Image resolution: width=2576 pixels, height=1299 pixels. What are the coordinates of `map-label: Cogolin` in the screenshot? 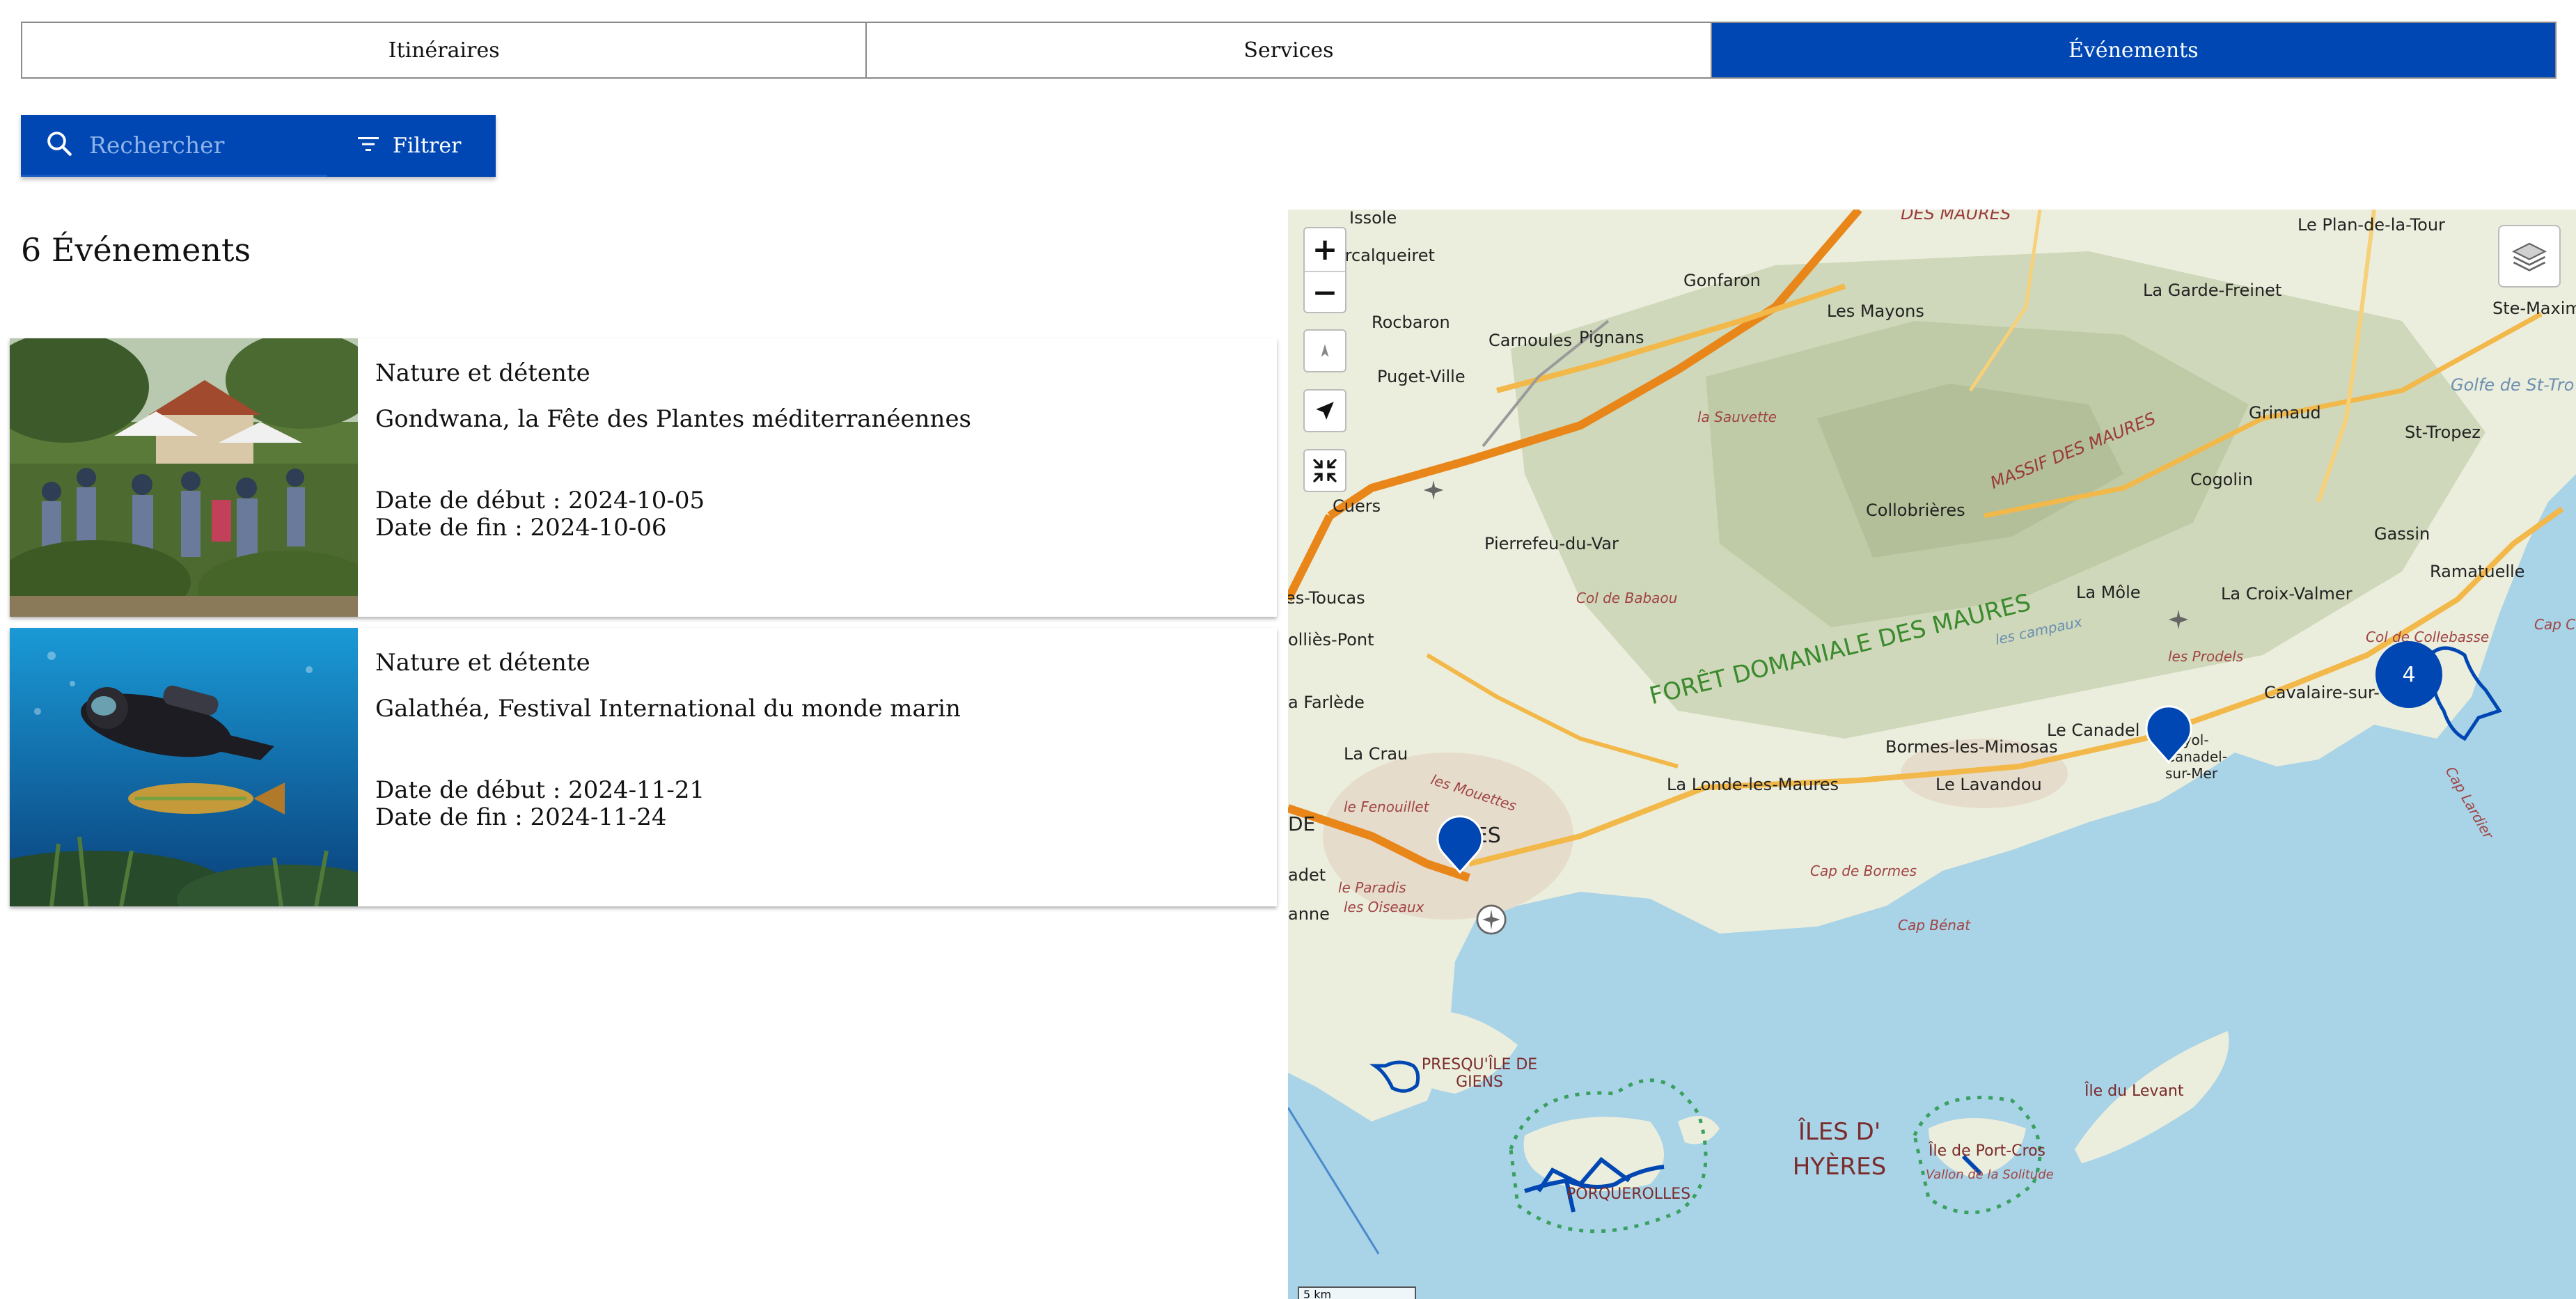 It's located at (2221, 479).